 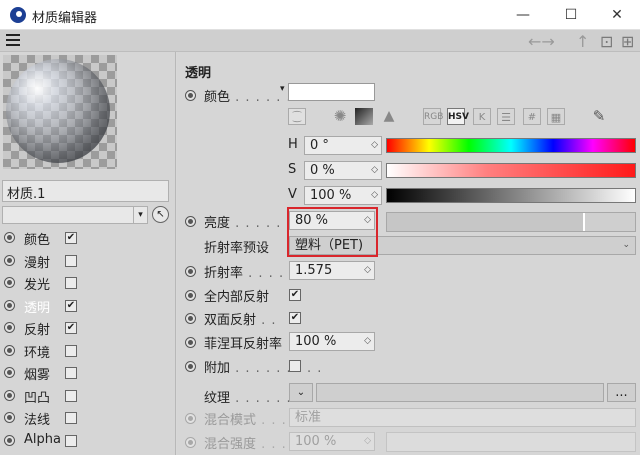 What do you see at coordinates (511, 170) in the screenshot?
I see `saturation-slider` at bounding box center [511, 170].